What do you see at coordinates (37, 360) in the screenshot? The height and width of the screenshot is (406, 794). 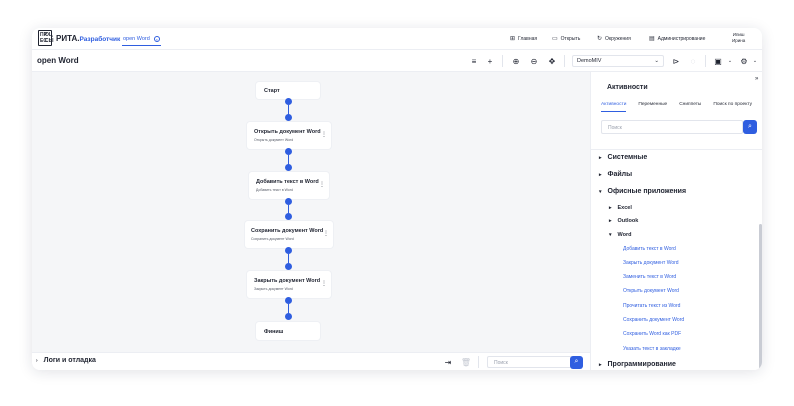 I see `chevron-right-icon: ›` at bounding box center [37, 360].